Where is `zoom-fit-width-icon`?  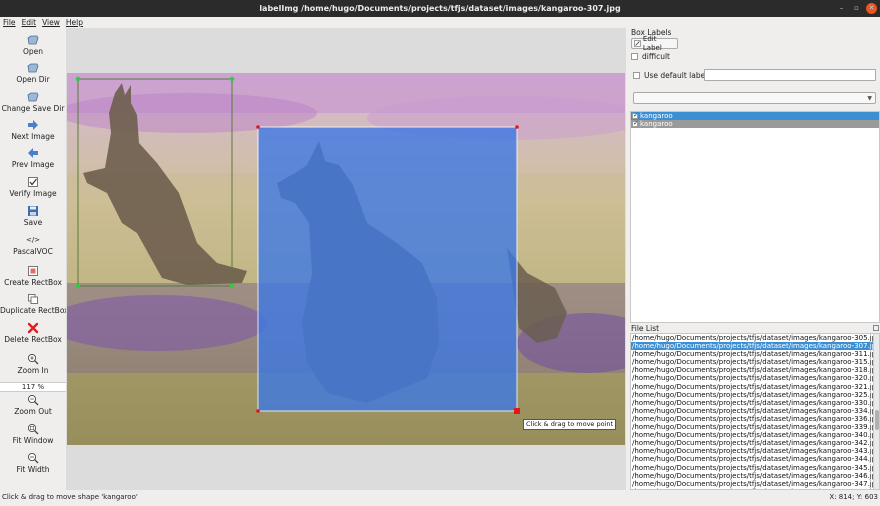 zoom-fit-width-icon is located at coordinates (33, 458).